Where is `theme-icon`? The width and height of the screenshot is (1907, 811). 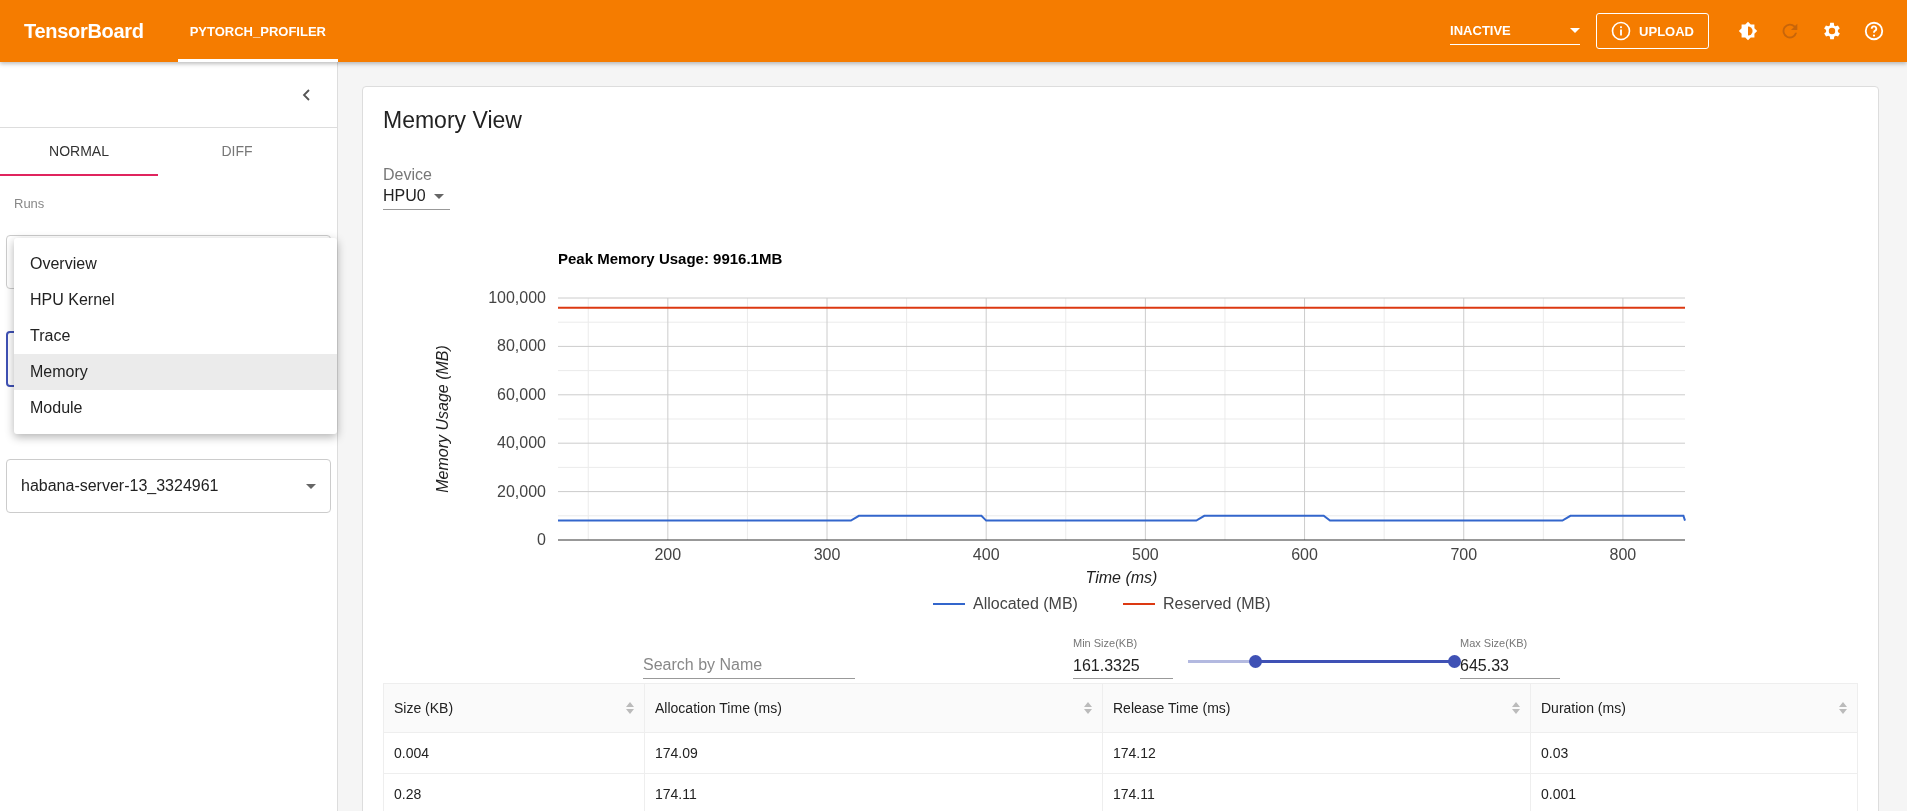 theme-icon is located at coordinates (1748, 31).